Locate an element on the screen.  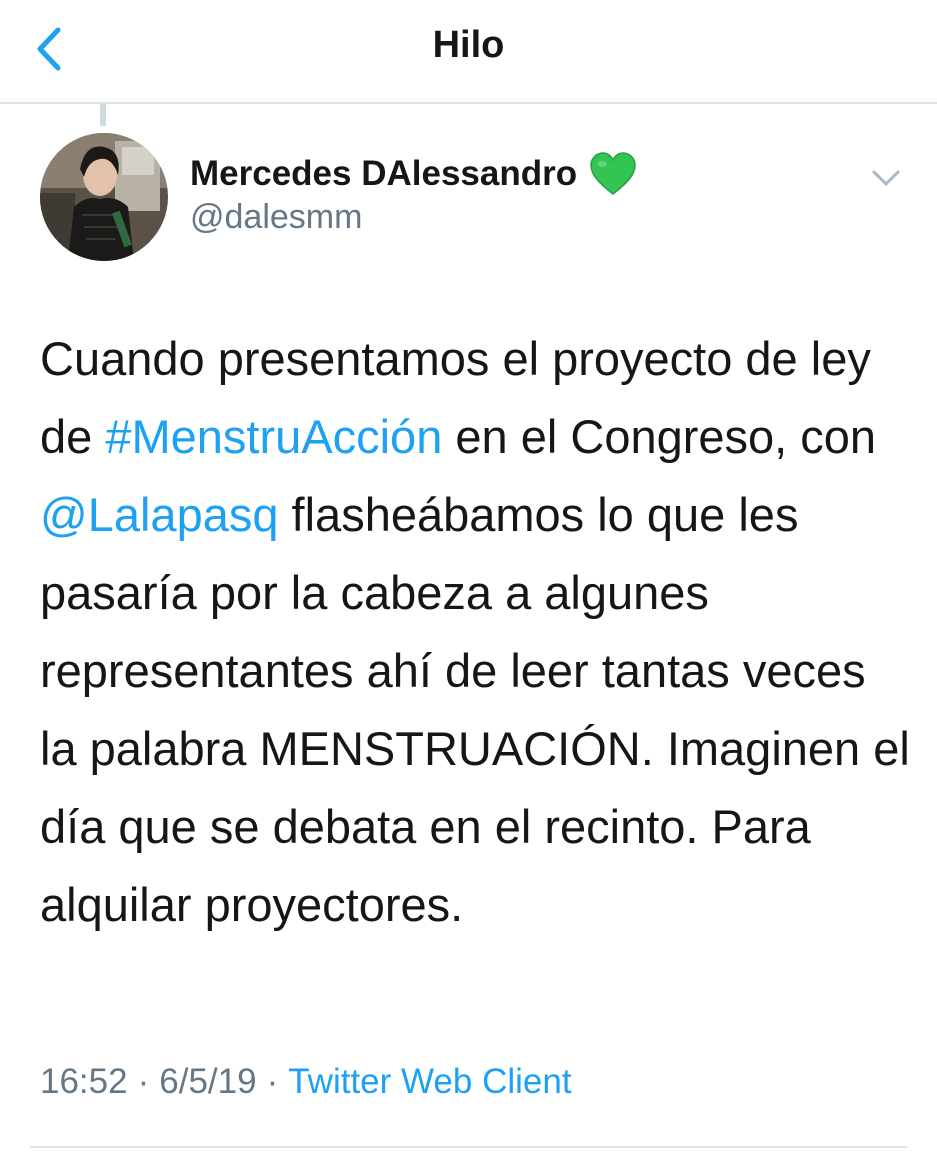
tweet-source-link: Twitter Web Client is located at coordinates (429, 1081).